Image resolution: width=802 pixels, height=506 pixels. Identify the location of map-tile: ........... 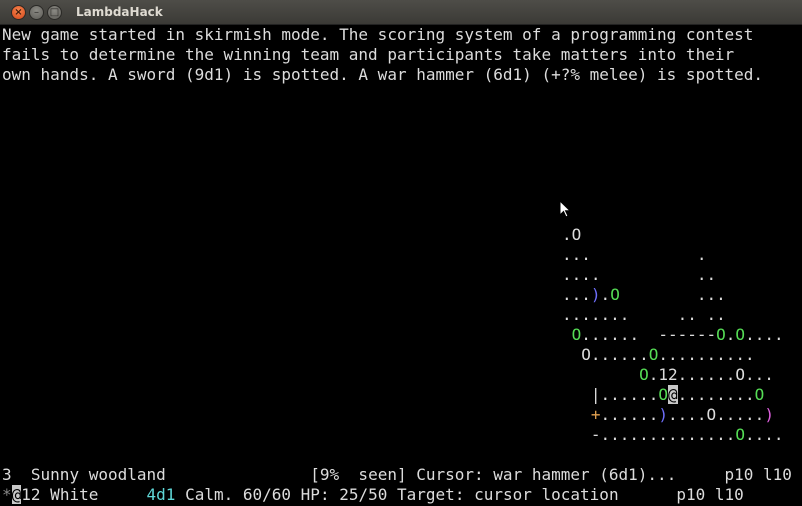
(706, 354).